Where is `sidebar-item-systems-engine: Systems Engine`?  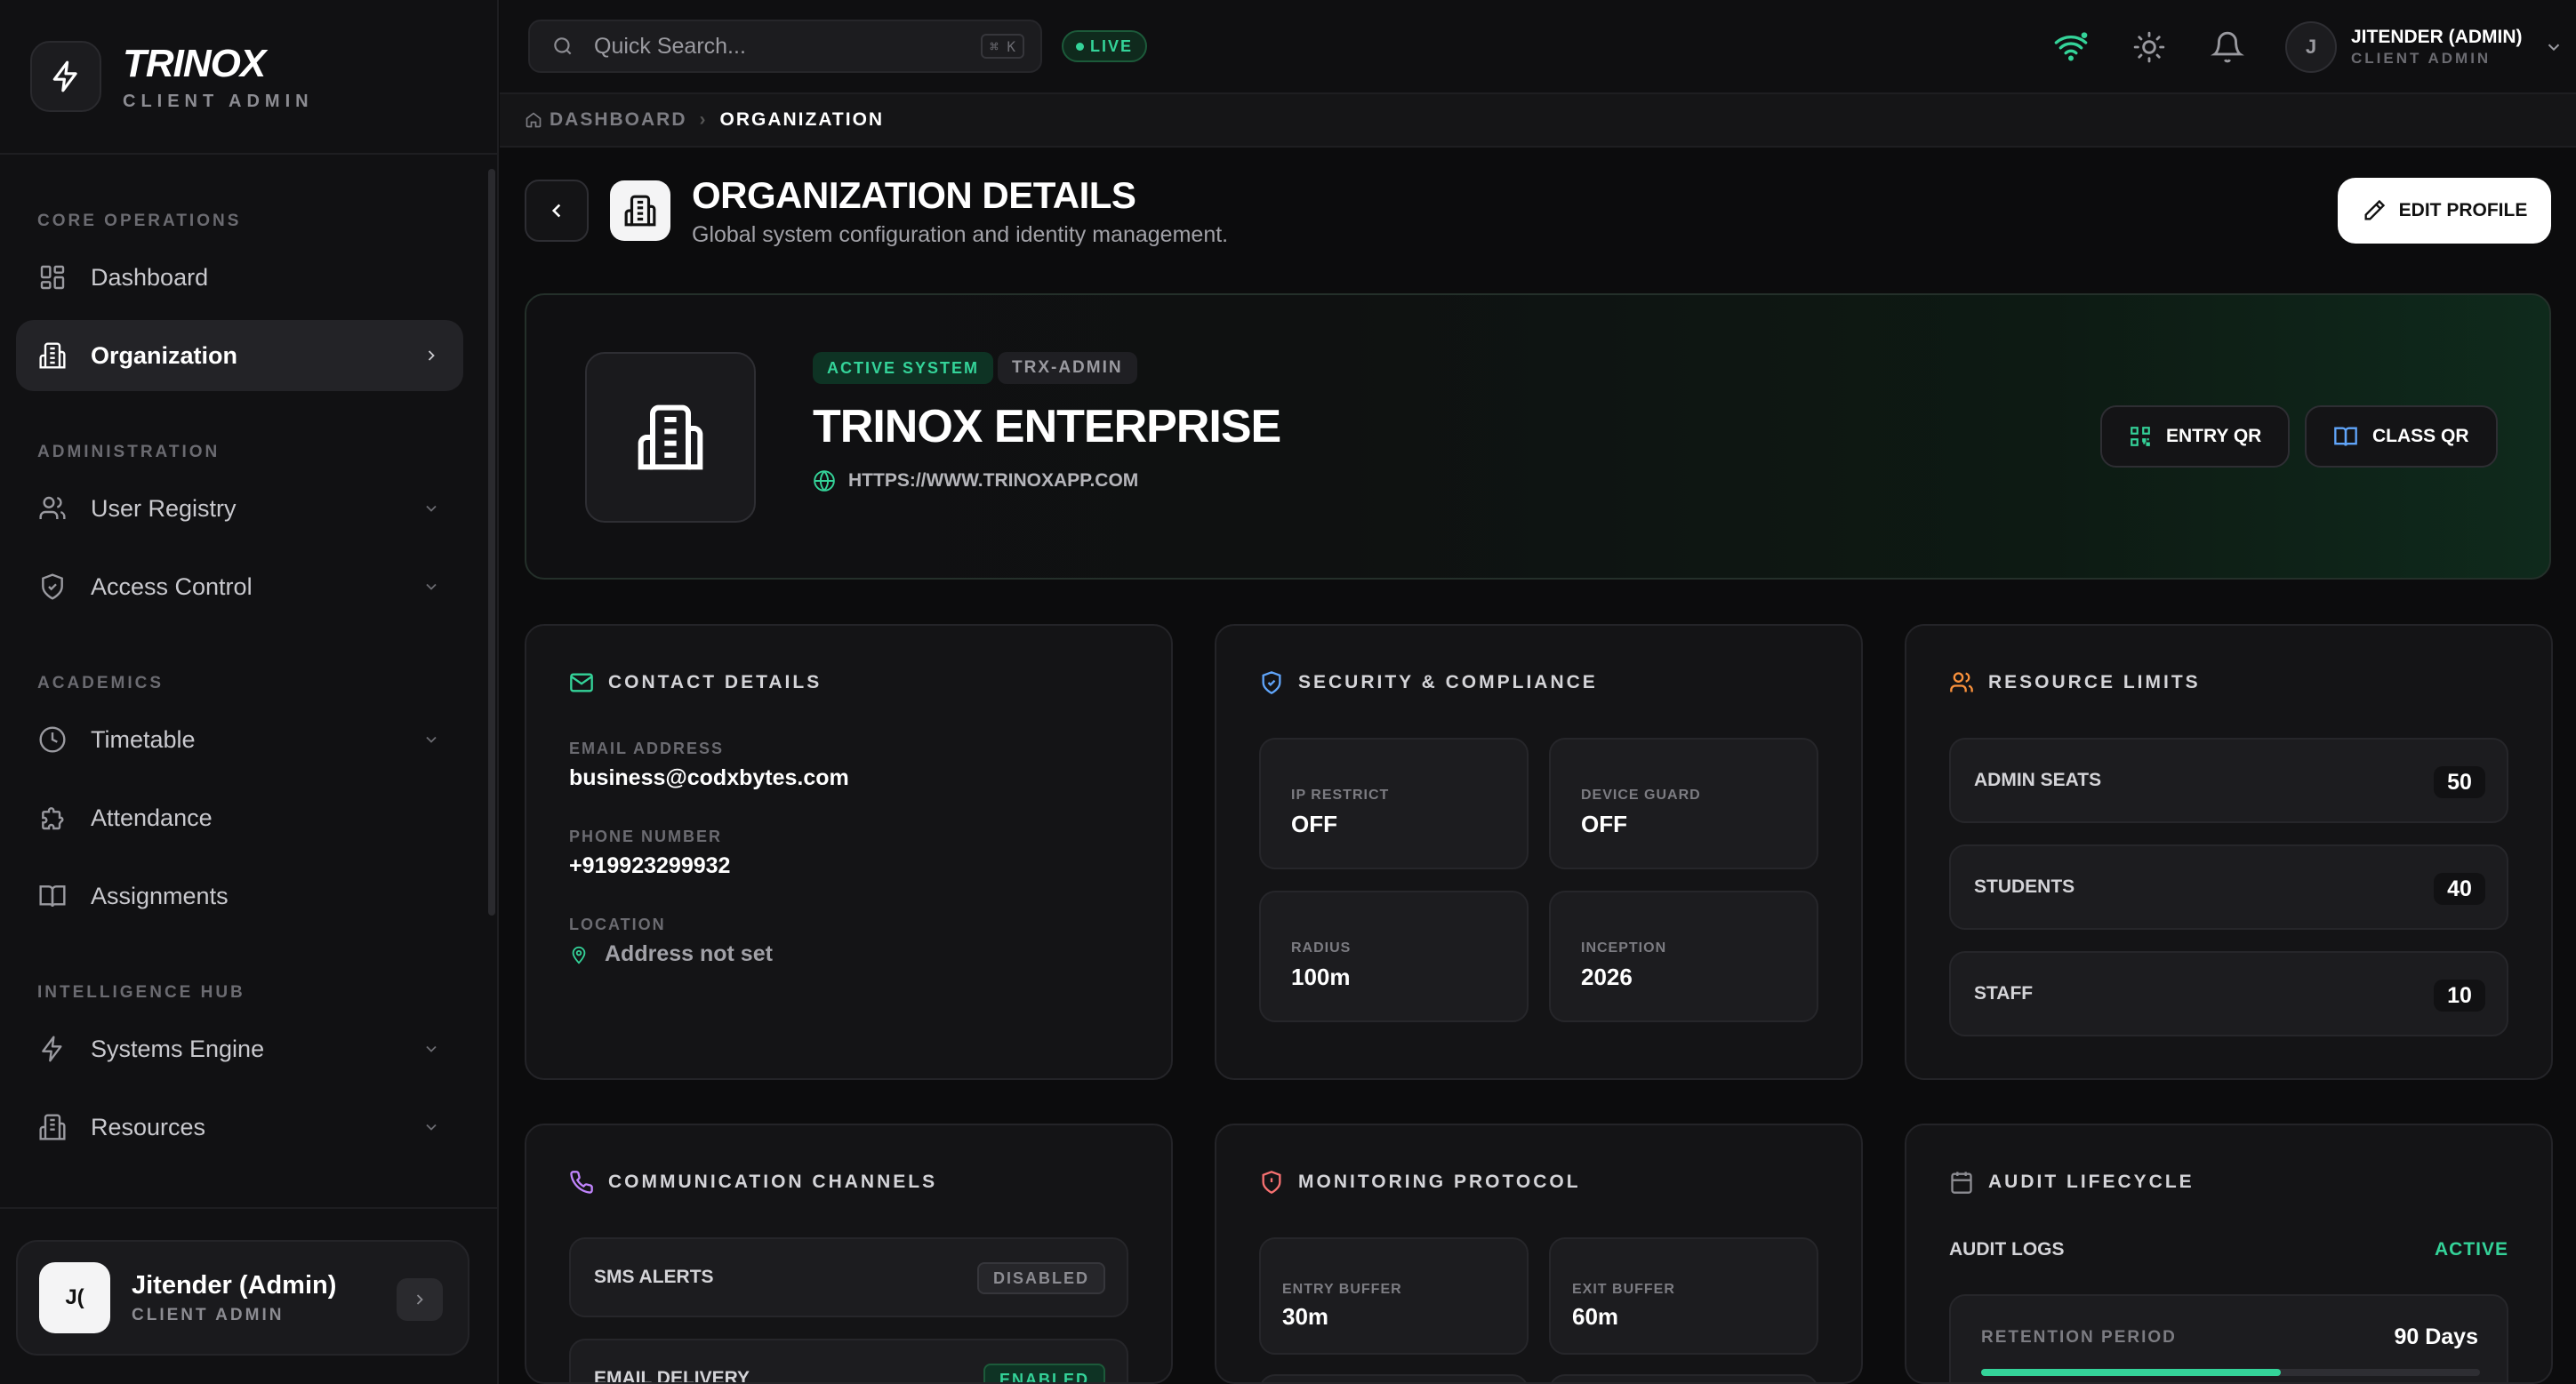 sidebar-item-systems-engine: Systems Engine is located at coordinates (239, 1048).